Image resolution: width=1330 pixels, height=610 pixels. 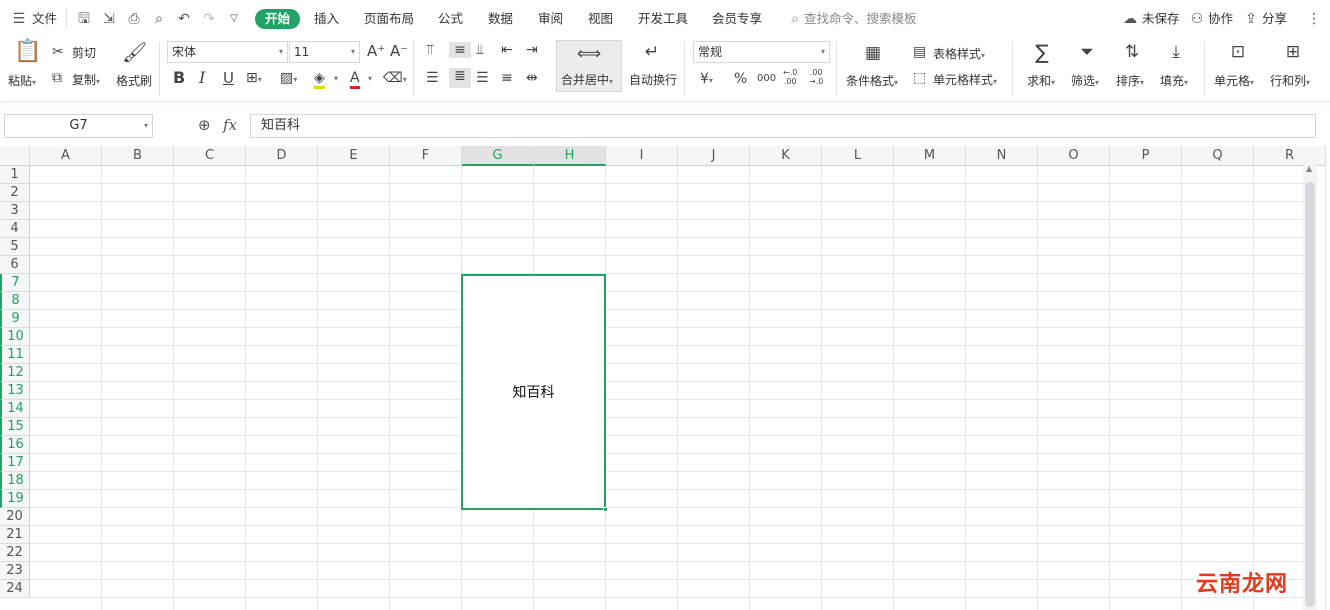 What do you see at coordinates (15, 301) in the screenshot?
I see `row-header: 8` at bounding box center [15, 301].